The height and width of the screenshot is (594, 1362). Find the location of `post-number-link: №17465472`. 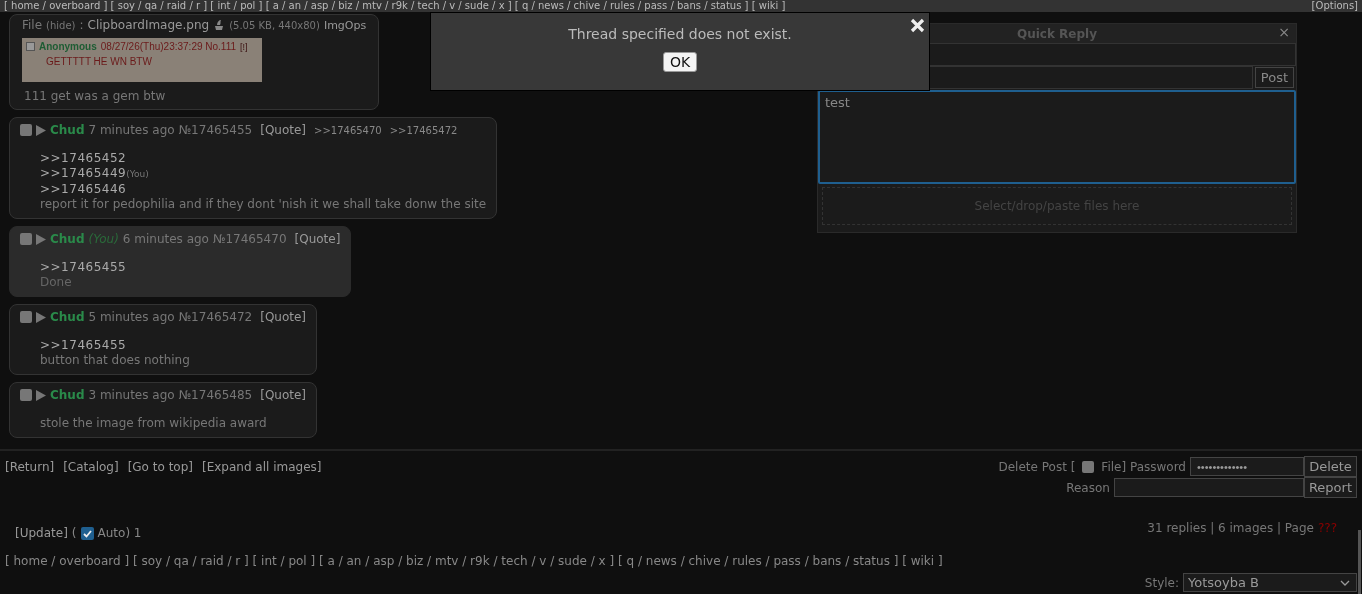

post-number-link: №17465472 is located at coordinates (215, 317).